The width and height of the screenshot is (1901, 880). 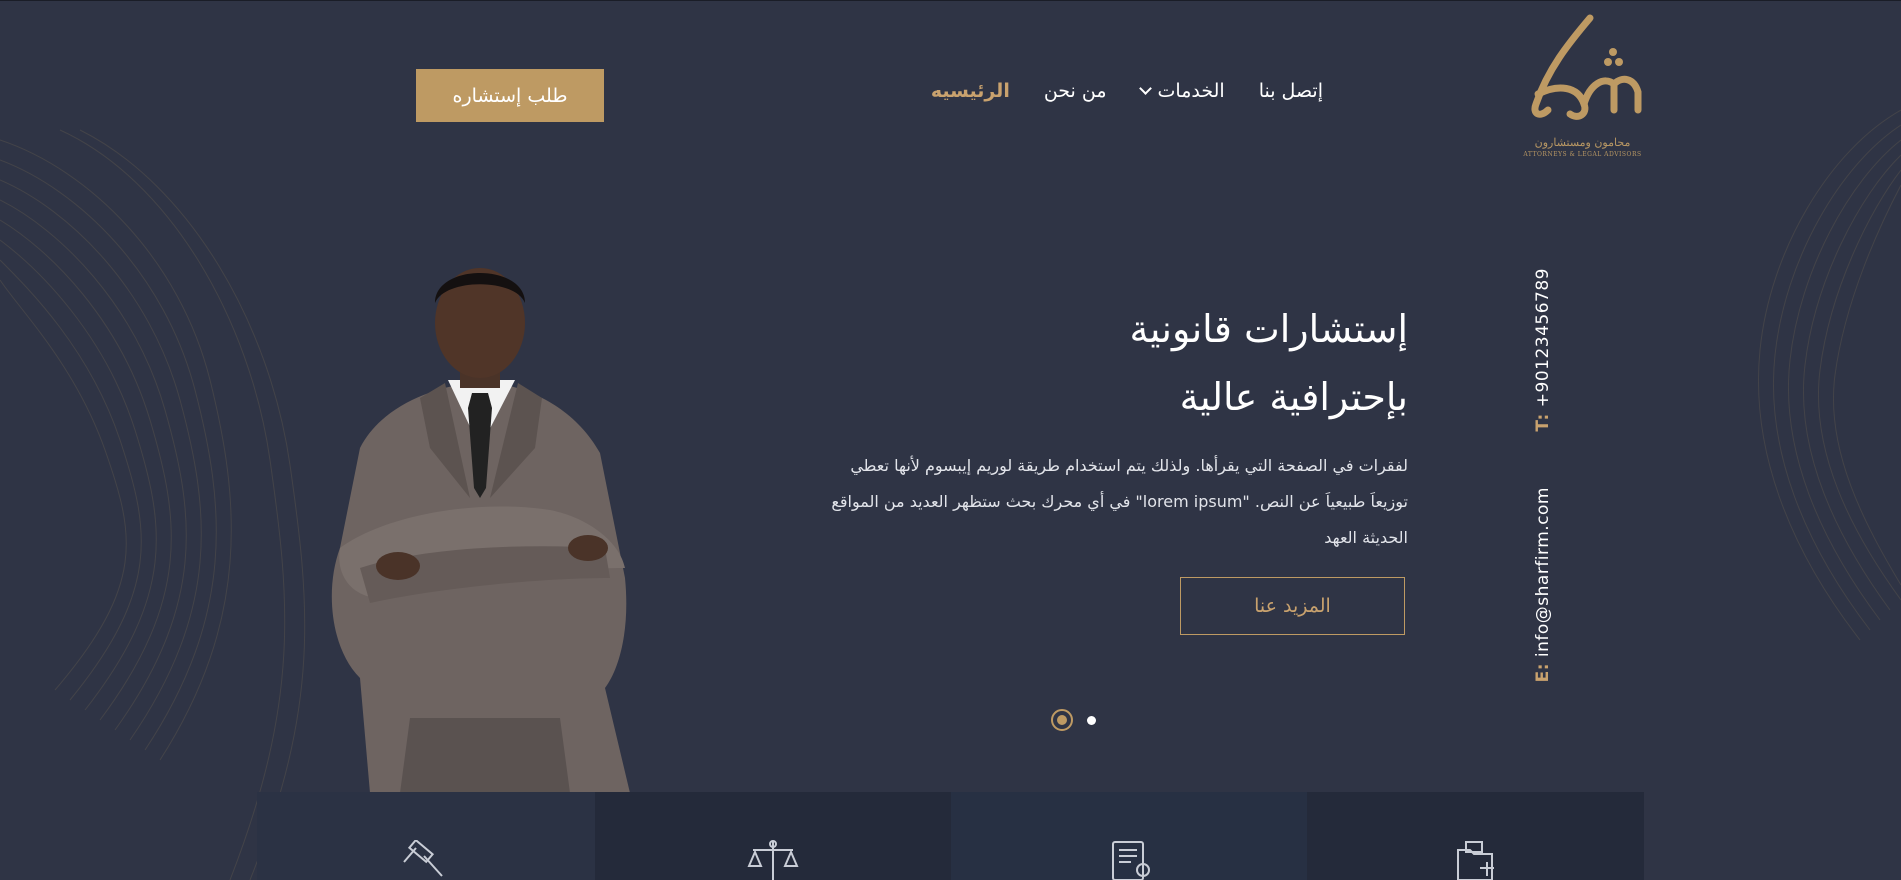 What do you see at coordinates (423, 858) in the screenshot?
I see `gavel-icon` at bounding box center [423, 858].